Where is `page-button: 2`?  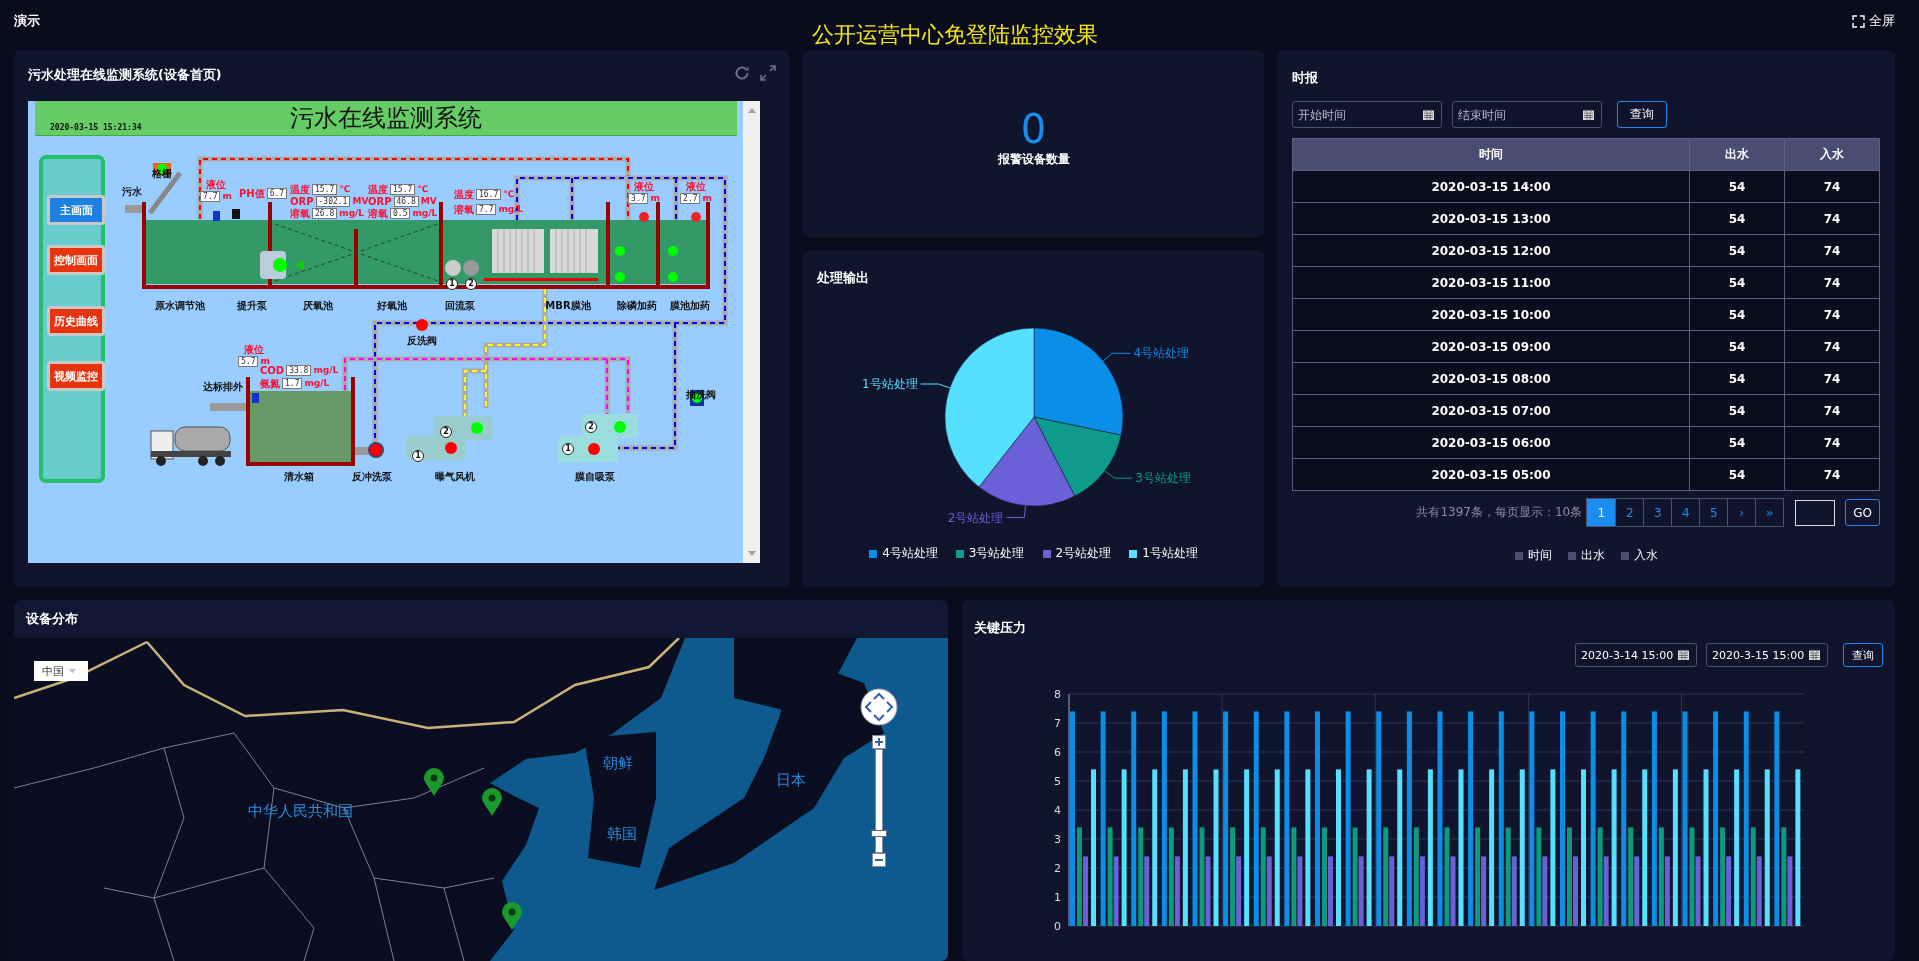 page-button: 2 is located at coordinates (1629, 512).